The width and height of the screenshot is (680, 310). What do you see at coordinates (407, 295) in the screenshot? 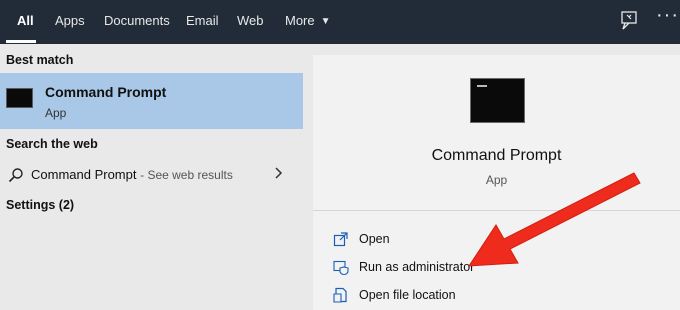
I see `open-file-location-label: Open file location` at bounding box center [407, 295].